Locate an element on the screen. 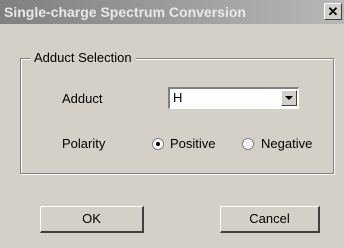  radio-positive is located at coordinates (158, 144).